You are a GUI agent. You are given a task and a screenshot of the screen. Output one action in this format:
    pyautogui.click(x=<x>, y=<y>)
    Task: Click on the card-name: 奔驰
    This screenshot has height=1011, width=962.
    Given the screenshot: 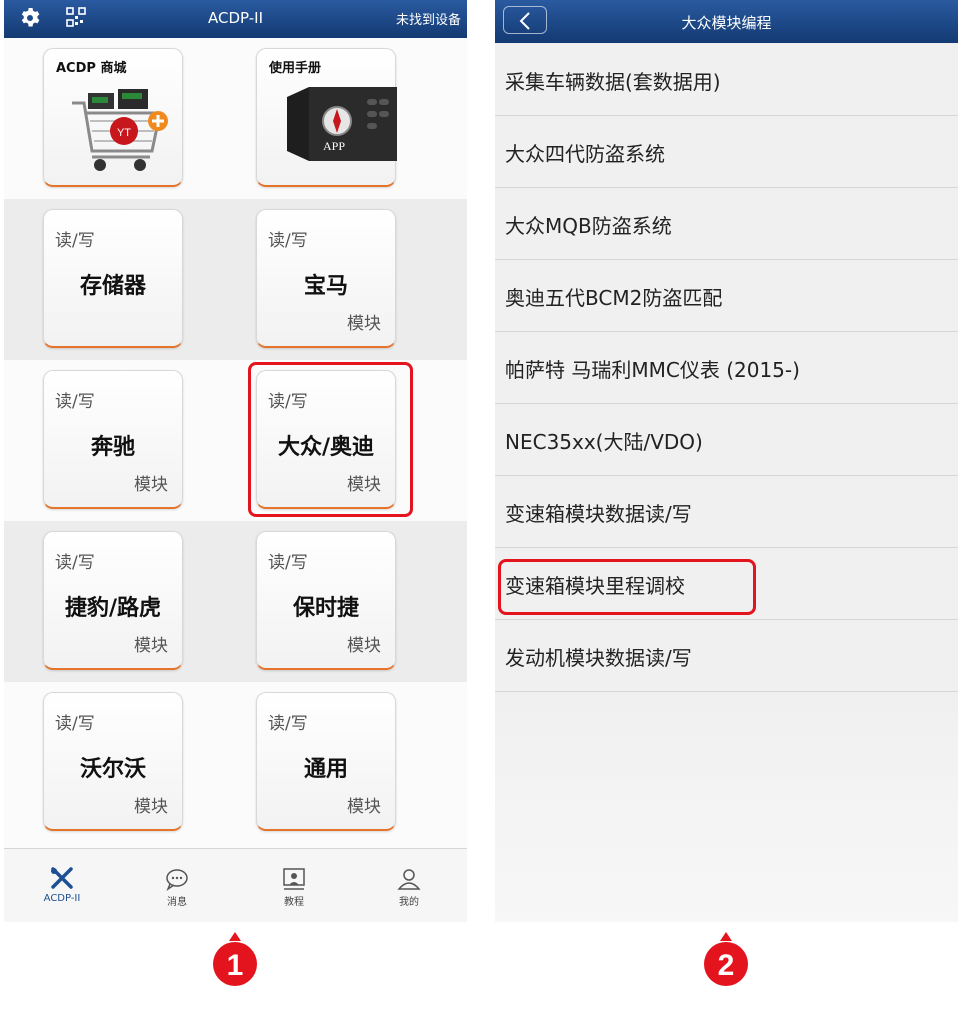 What is the action you would take?
    pyautogui.click(x=112, y=447)
    